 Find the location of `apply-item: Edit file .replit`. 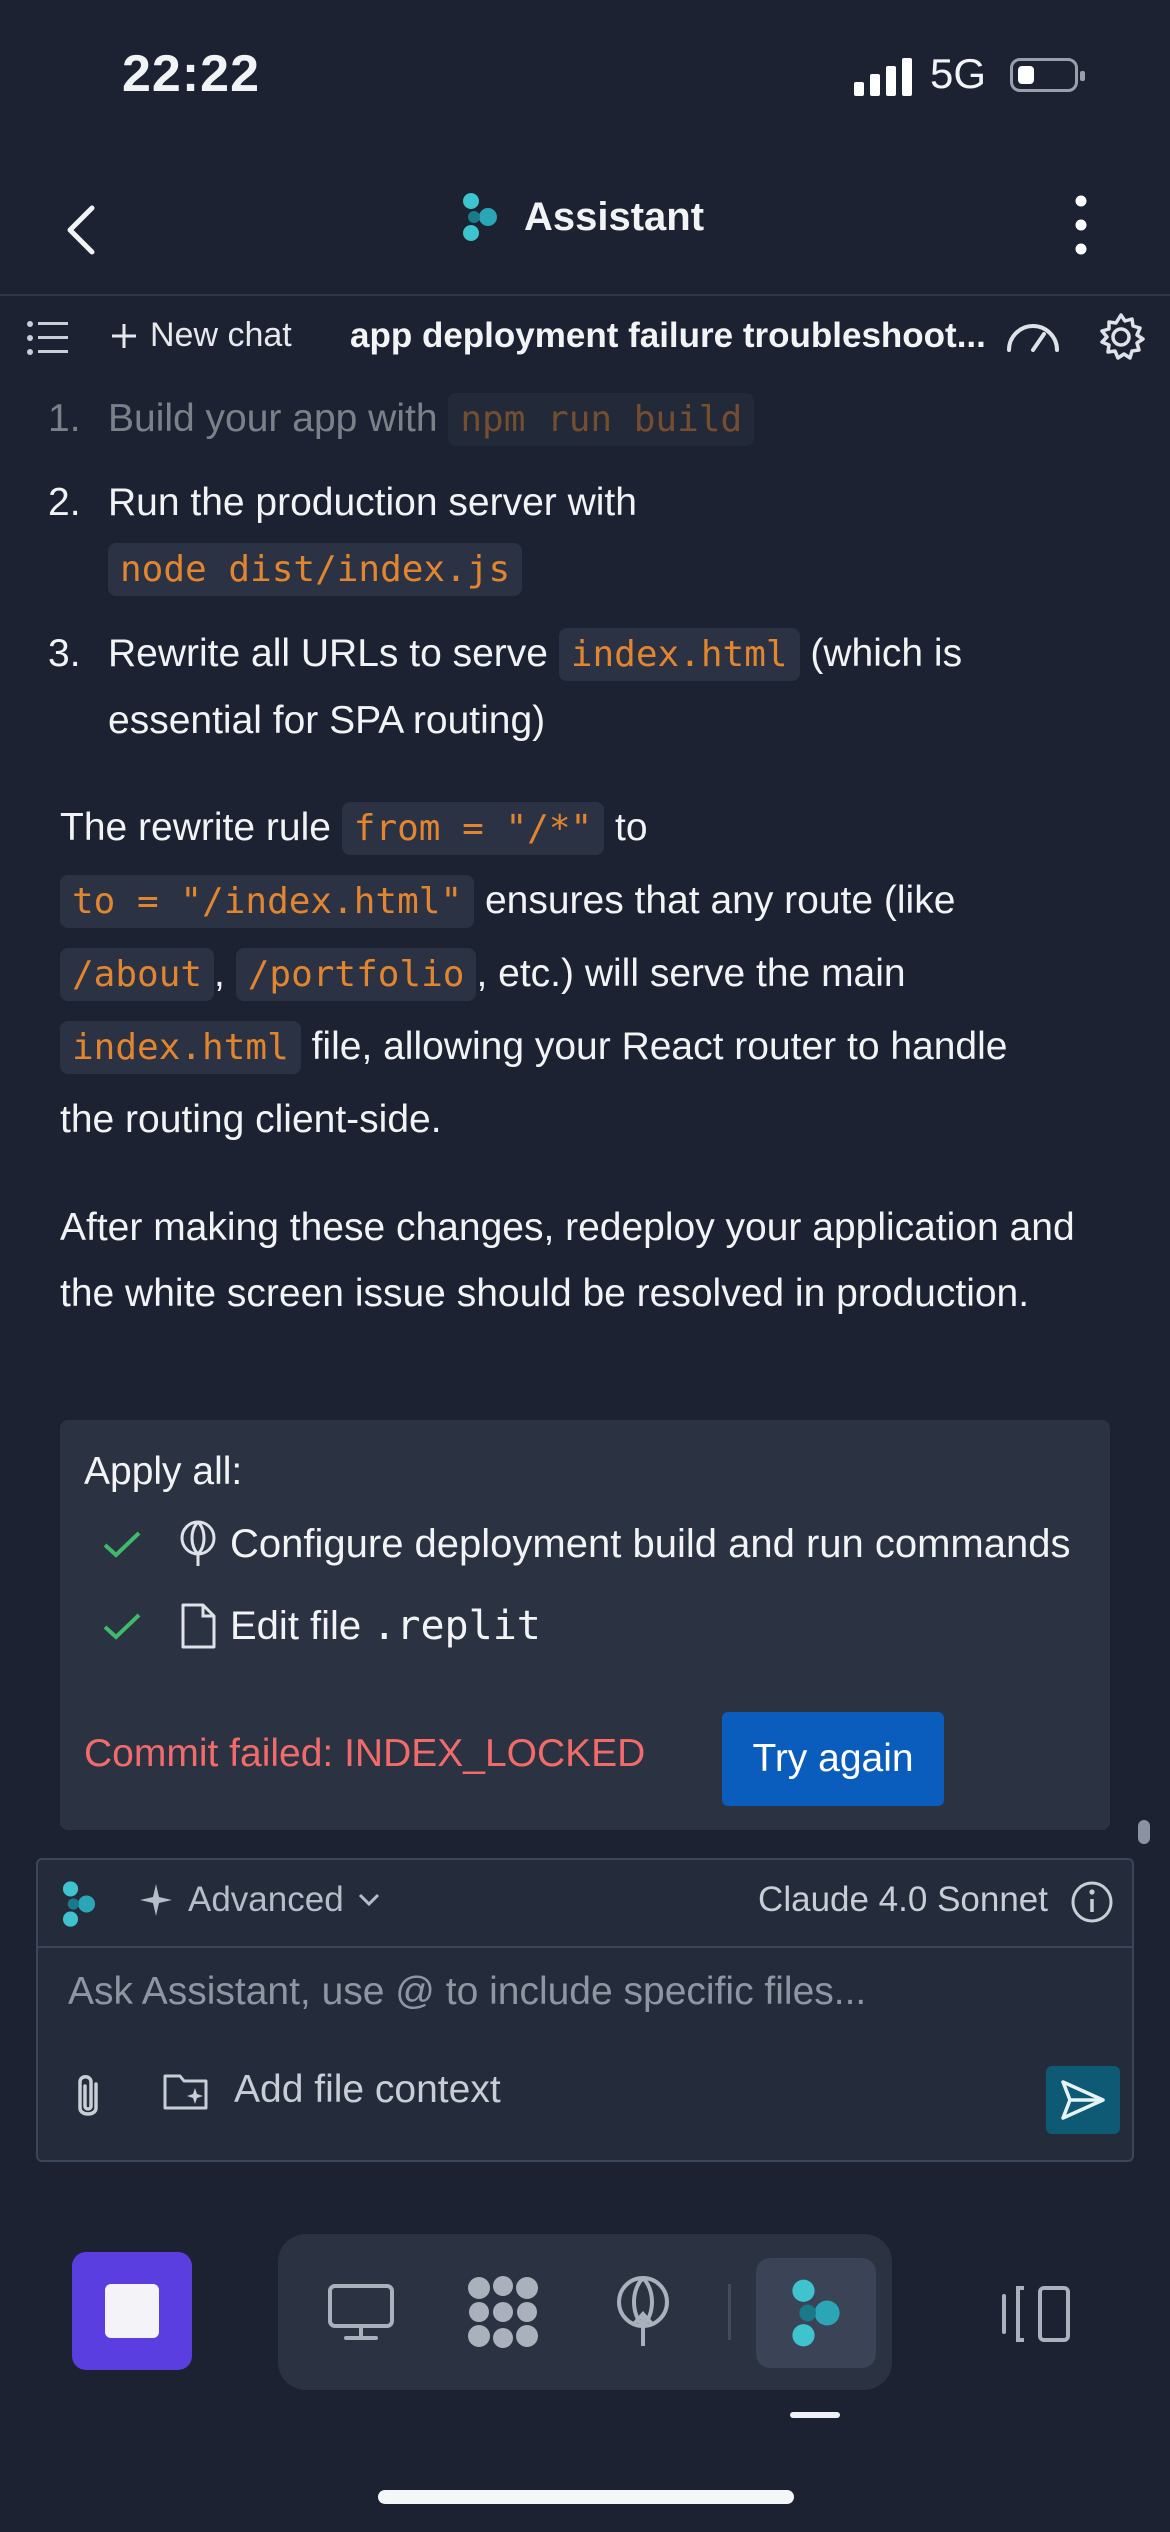

apply-item: Edit file .replit is located at coordinates (317, 1626).